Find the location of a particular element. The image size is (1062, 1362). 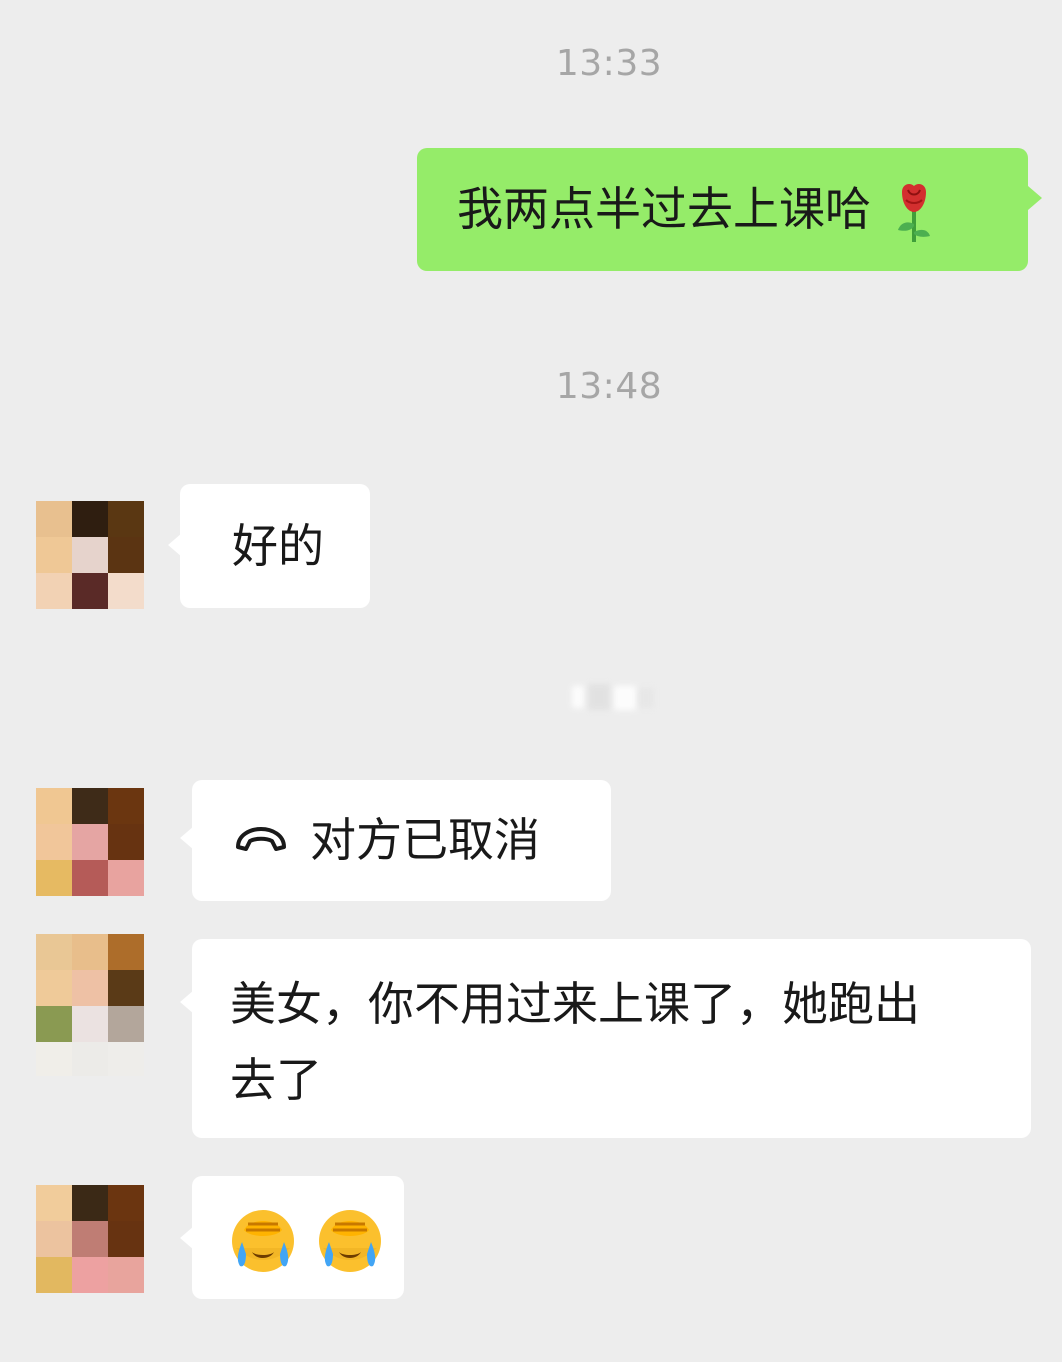

bubble-tail is located at coordinates (1035, 198).